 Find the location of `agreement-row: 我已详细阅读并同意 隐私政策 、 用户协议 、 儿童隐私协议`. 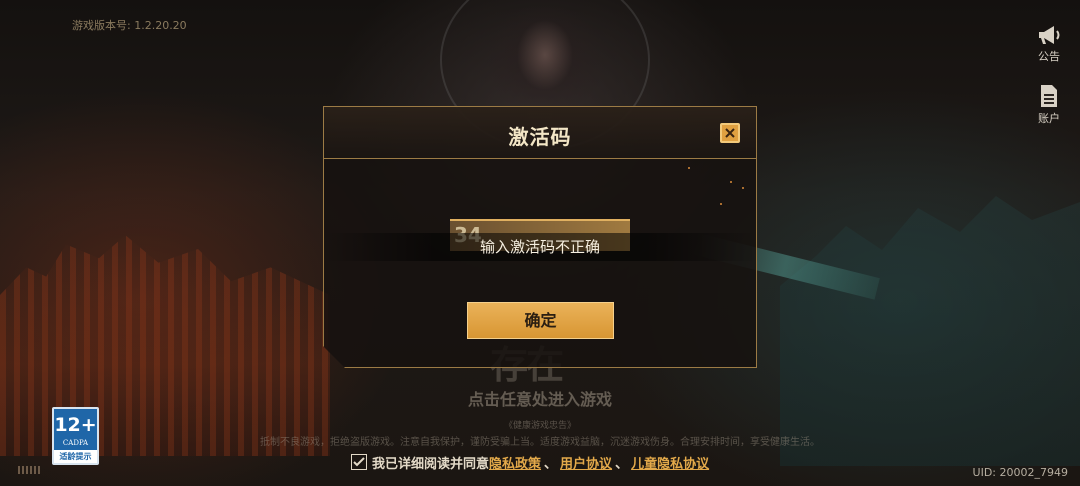

agreement-row: 我已详细阅读并同意 隐私政策 、 用户协议 、 儿童隐私协议 is located at coordinates (530, 462).